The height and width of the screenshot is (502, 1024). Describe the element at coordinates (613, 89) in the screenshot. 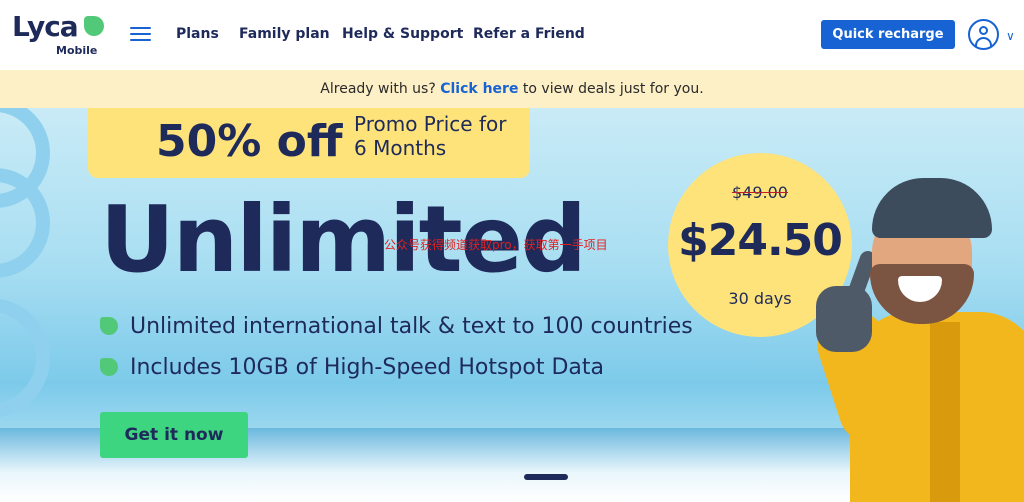

I see `banner-suffix: to view deals just for you.` at that location.